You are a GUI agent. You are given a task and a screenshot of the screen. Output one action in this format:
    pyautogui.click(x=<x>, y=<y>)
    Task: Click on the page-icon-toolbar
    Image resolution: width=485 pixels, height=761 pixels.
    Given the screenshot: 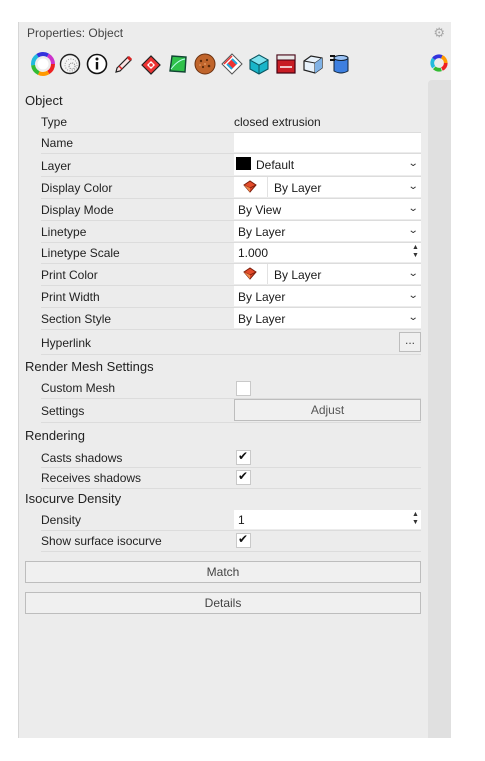 What is the action you would take?
    pyautogui.click(x=239, y=65)
    